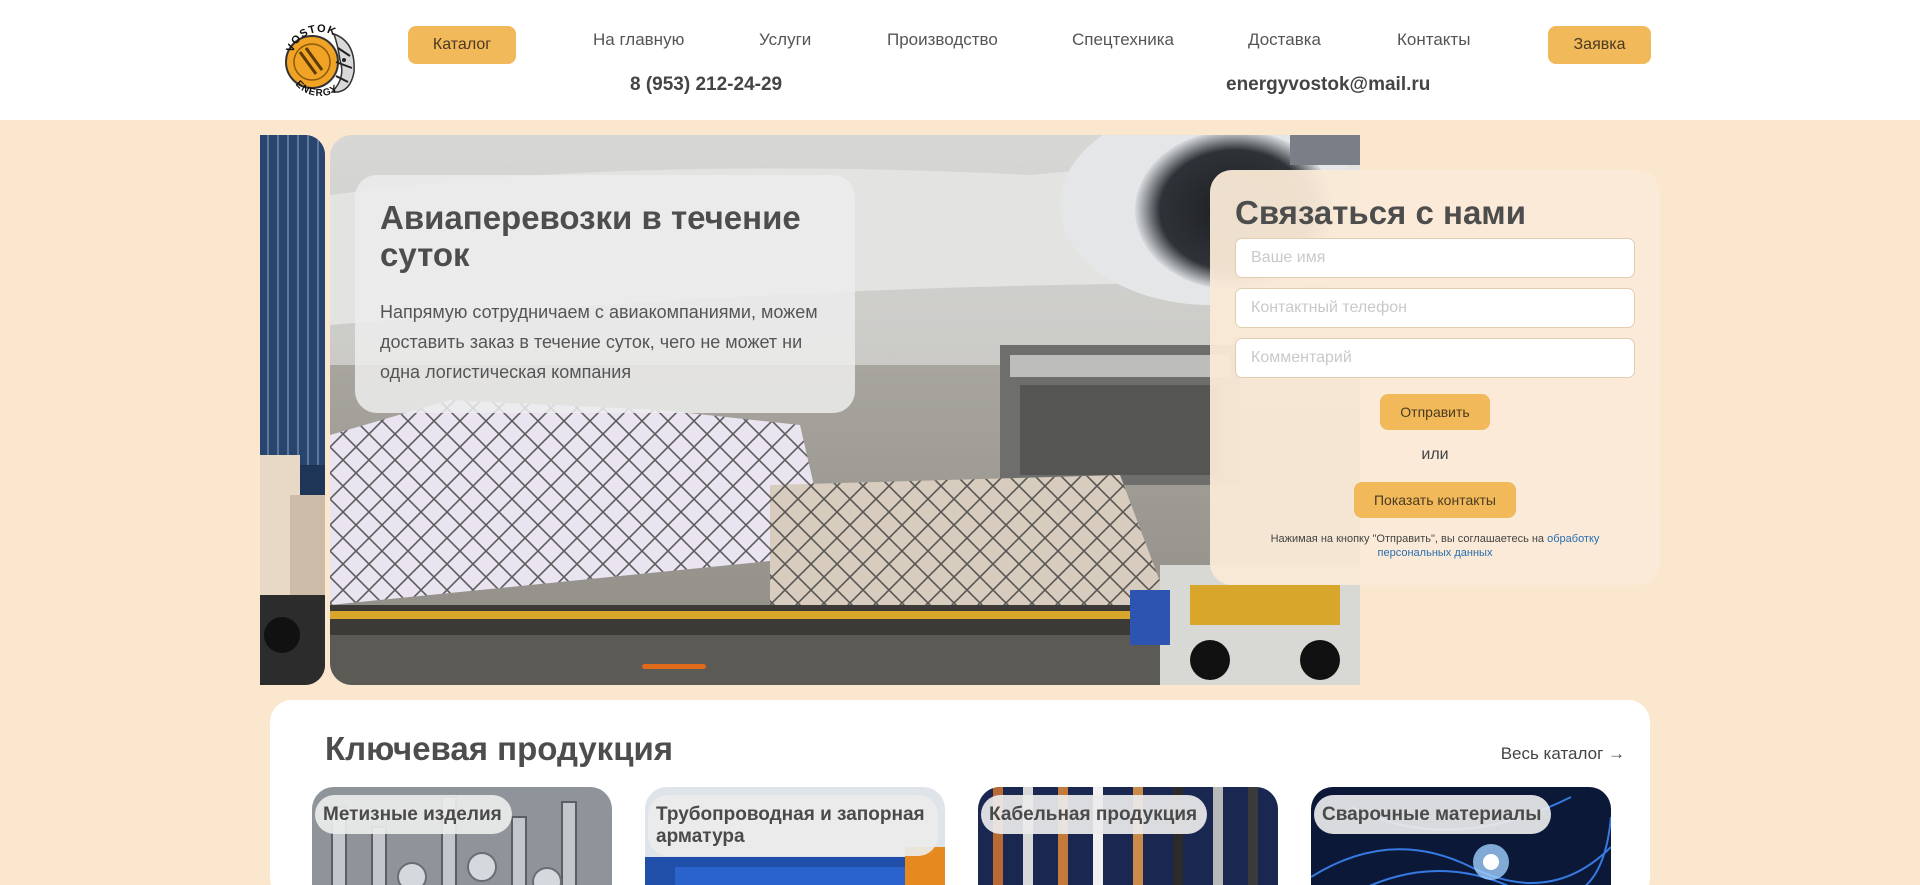 The image size is (1920, 885). Describe the element at coordinates (1328, 85) in the screenshot. I see `header-email: energyvostok@mail.ru` at that location.